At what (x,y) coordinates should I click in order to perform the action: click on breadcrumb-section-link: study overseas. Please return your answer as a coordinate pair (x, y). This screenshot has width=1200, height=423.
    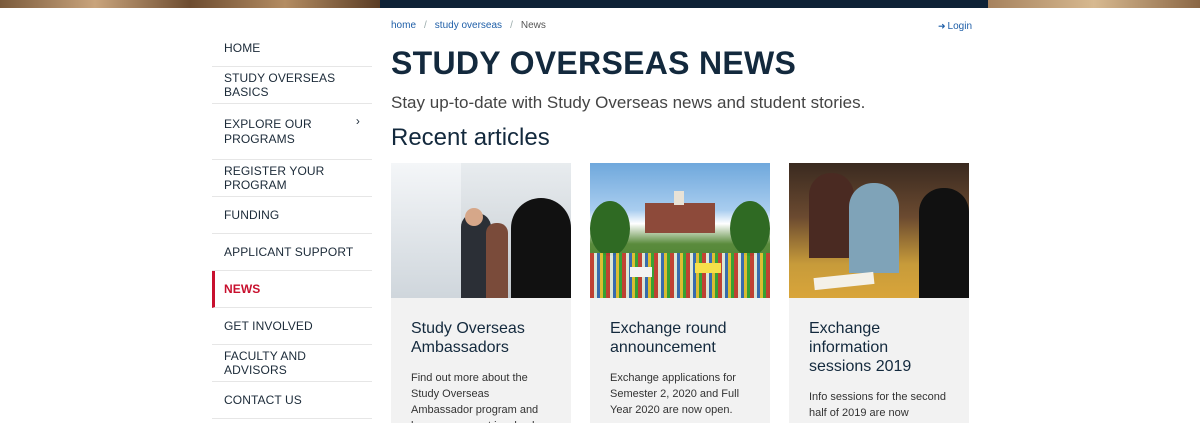
    Looking at the image, I should click on (468, 25).